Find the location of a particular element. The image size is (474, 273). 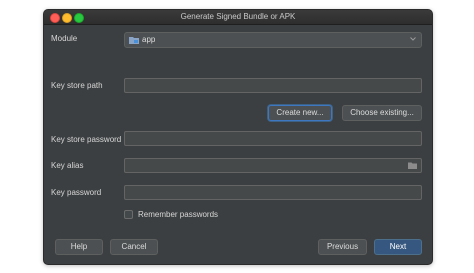

help-button: Help is located at coordinates (79, 247).